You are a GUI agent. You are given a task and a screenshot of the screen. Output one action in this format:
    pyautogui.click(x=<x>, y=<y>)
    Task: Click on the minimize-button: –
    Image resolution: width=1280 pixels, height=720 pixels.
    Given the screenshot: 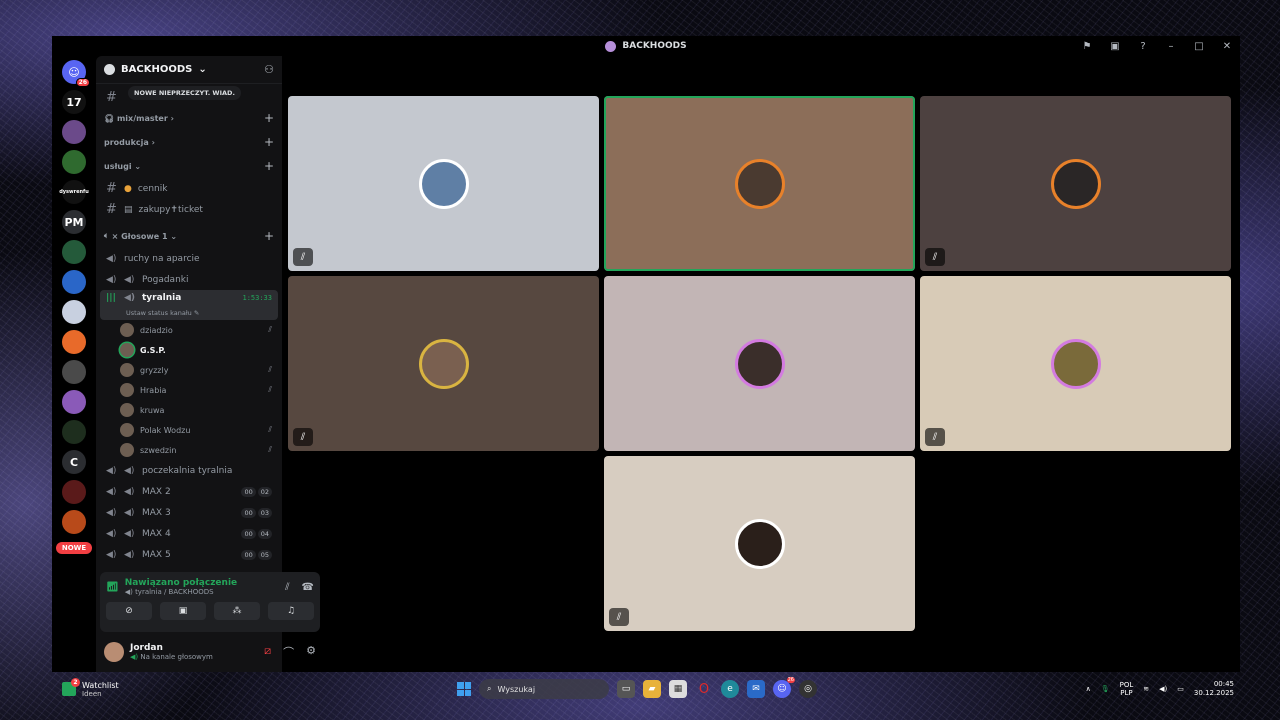 What is the action you would take?
    pyautogui.click(x=1171, y=46)
    